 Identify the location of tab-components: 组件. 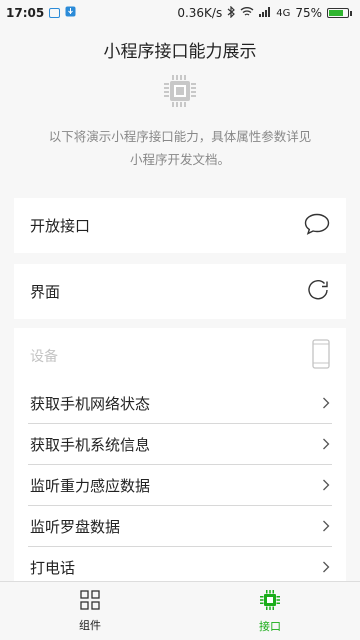
(90, 611).